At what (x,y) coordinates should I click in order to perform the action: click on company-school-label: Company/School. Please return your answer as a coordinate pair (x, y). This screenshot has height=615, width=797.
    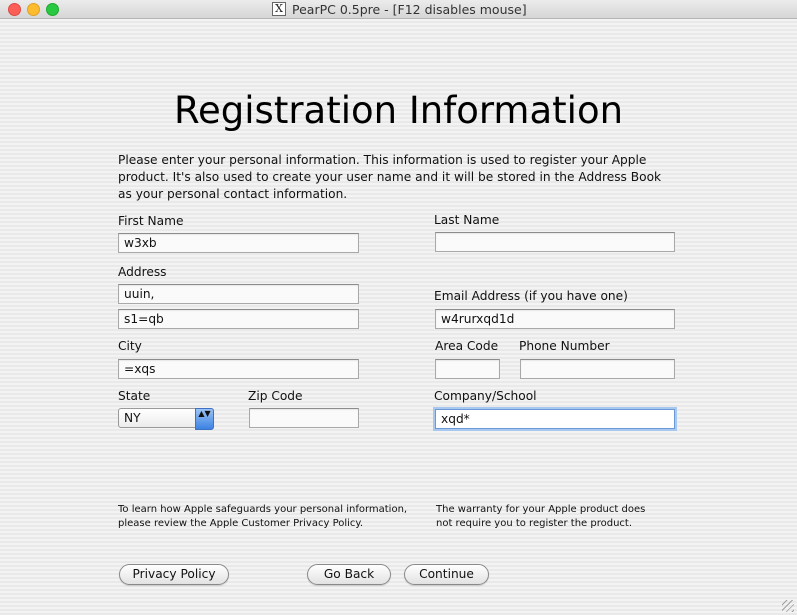
    Looking at the image, I should click on (485, 396).